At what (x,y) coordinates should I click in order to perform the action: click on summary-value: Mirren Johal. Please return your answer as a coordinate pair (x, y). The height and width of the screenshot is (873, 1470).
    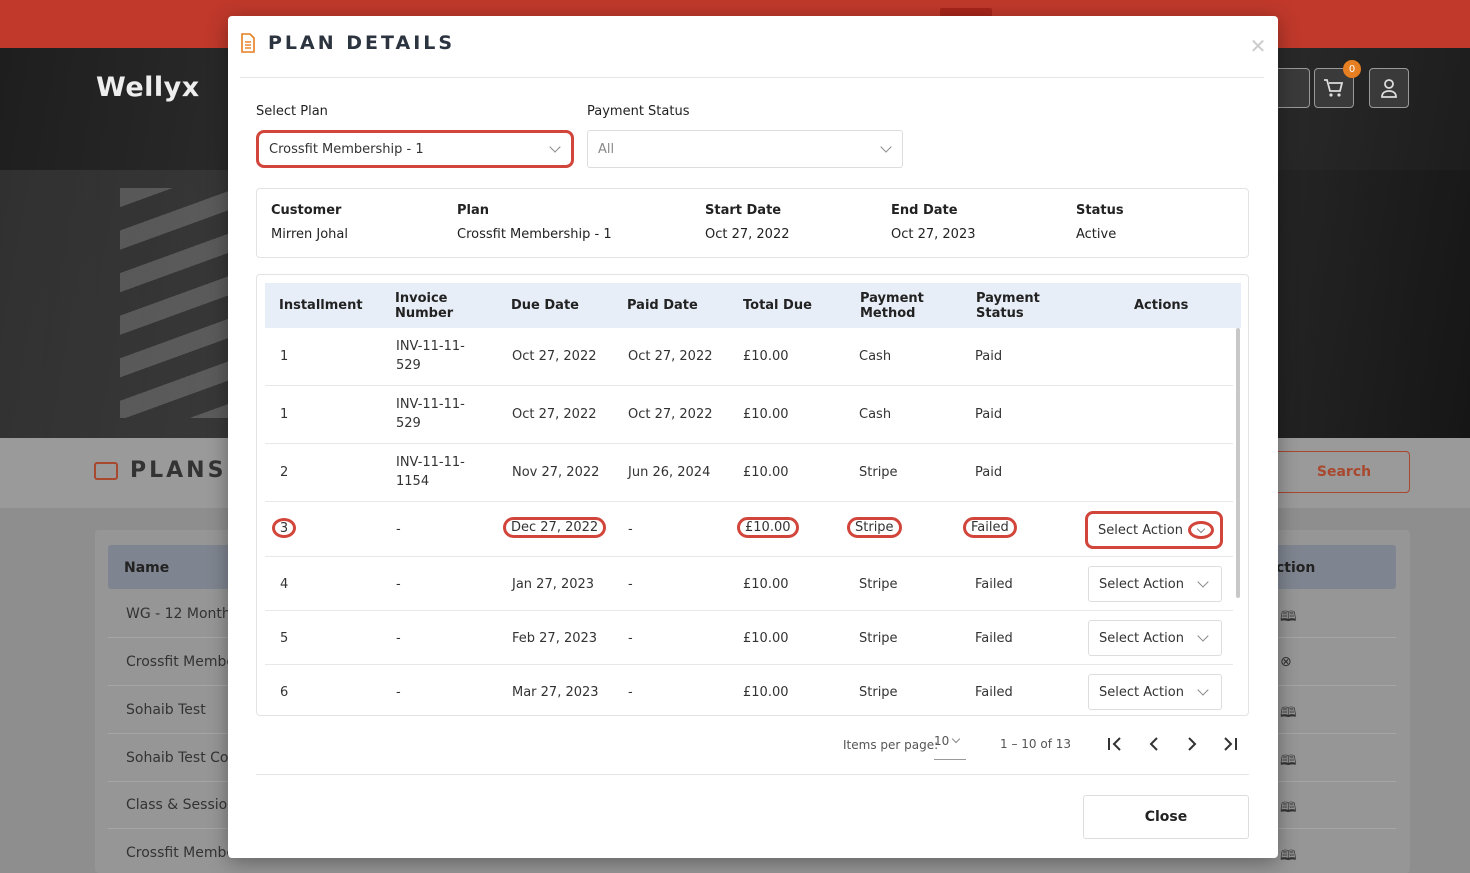
    Looking at the image, I should click on (309, 234).